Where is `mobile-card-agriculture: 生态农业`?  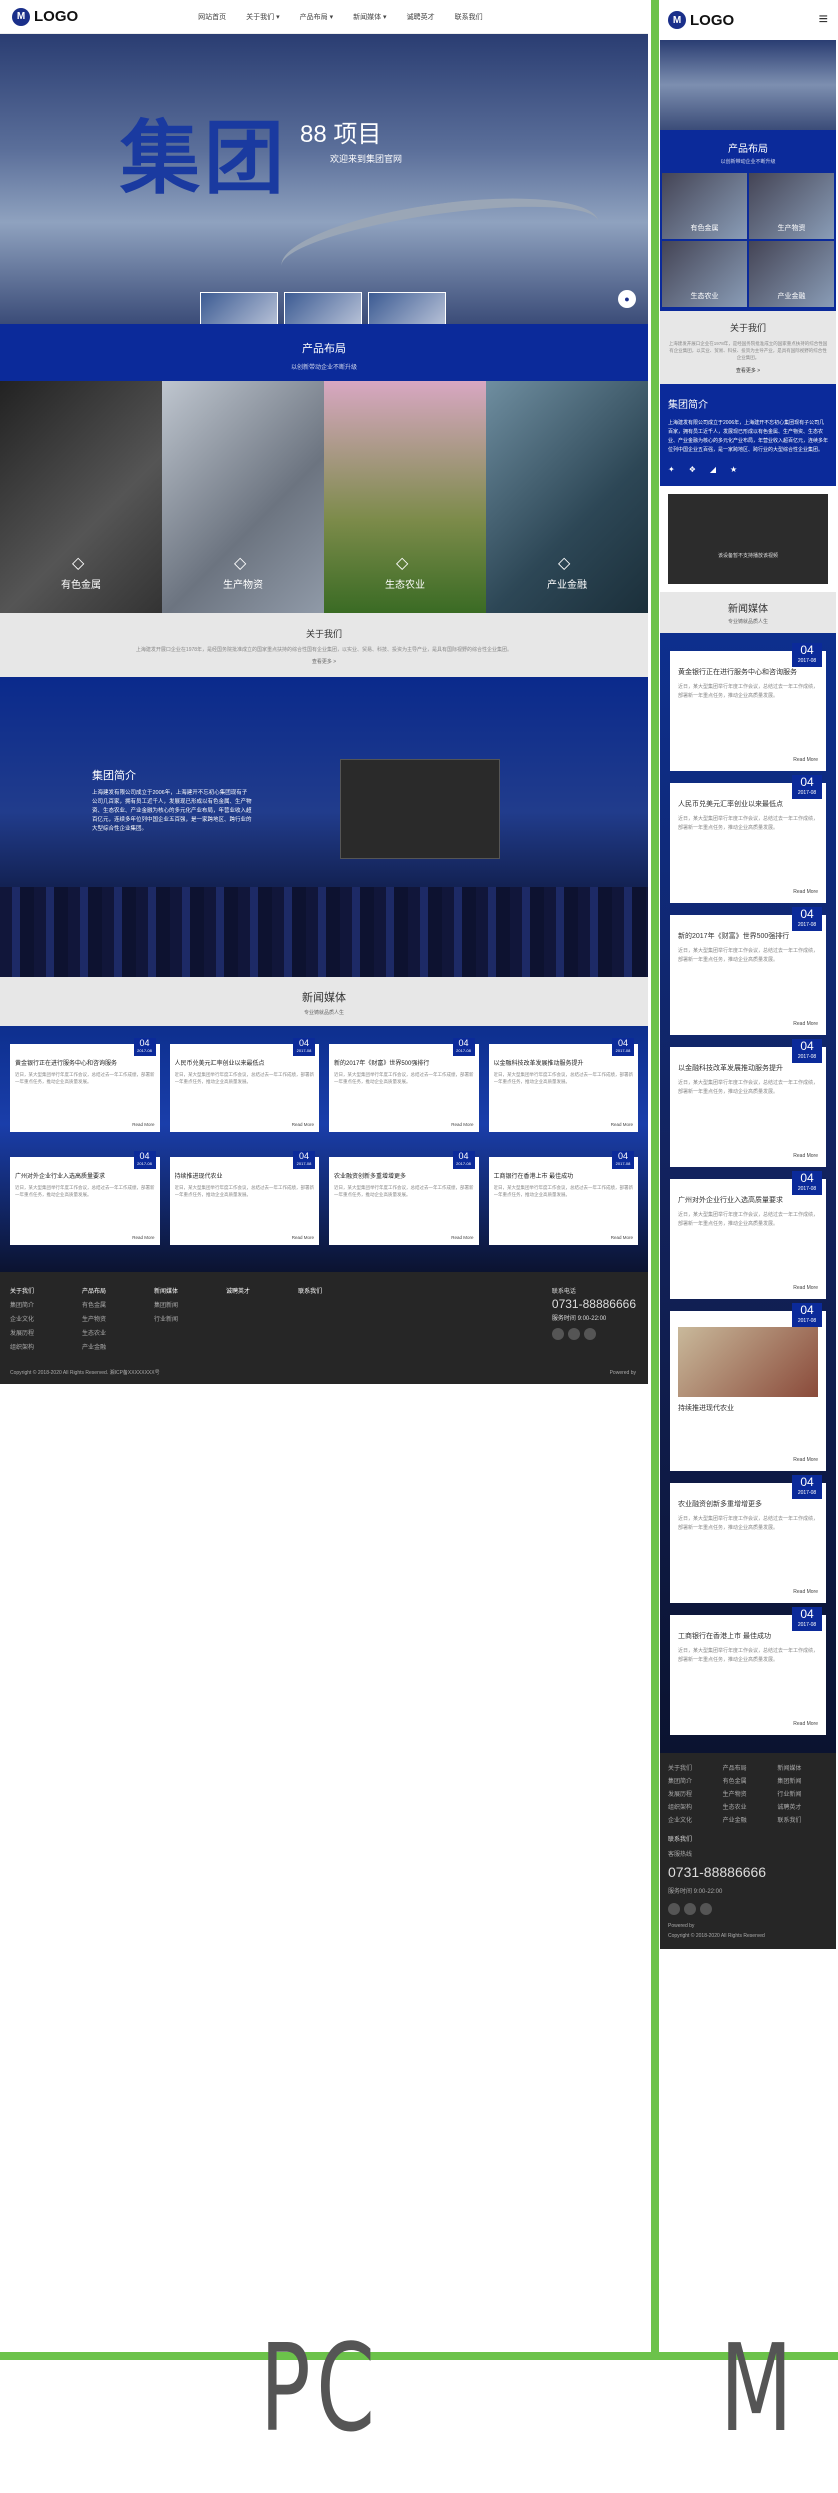
mobile-card-agriculture: 生态农业 is located at coordinates (704, 274).